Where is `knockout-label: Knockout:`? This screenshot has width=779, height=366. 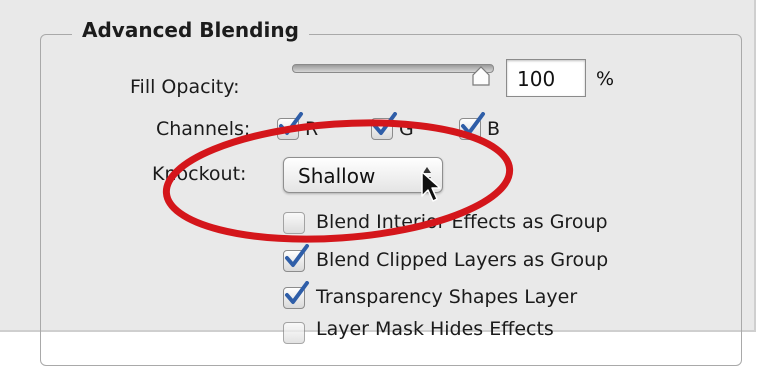 knockout-label: Knockout: is located at coordinates (199, 174).